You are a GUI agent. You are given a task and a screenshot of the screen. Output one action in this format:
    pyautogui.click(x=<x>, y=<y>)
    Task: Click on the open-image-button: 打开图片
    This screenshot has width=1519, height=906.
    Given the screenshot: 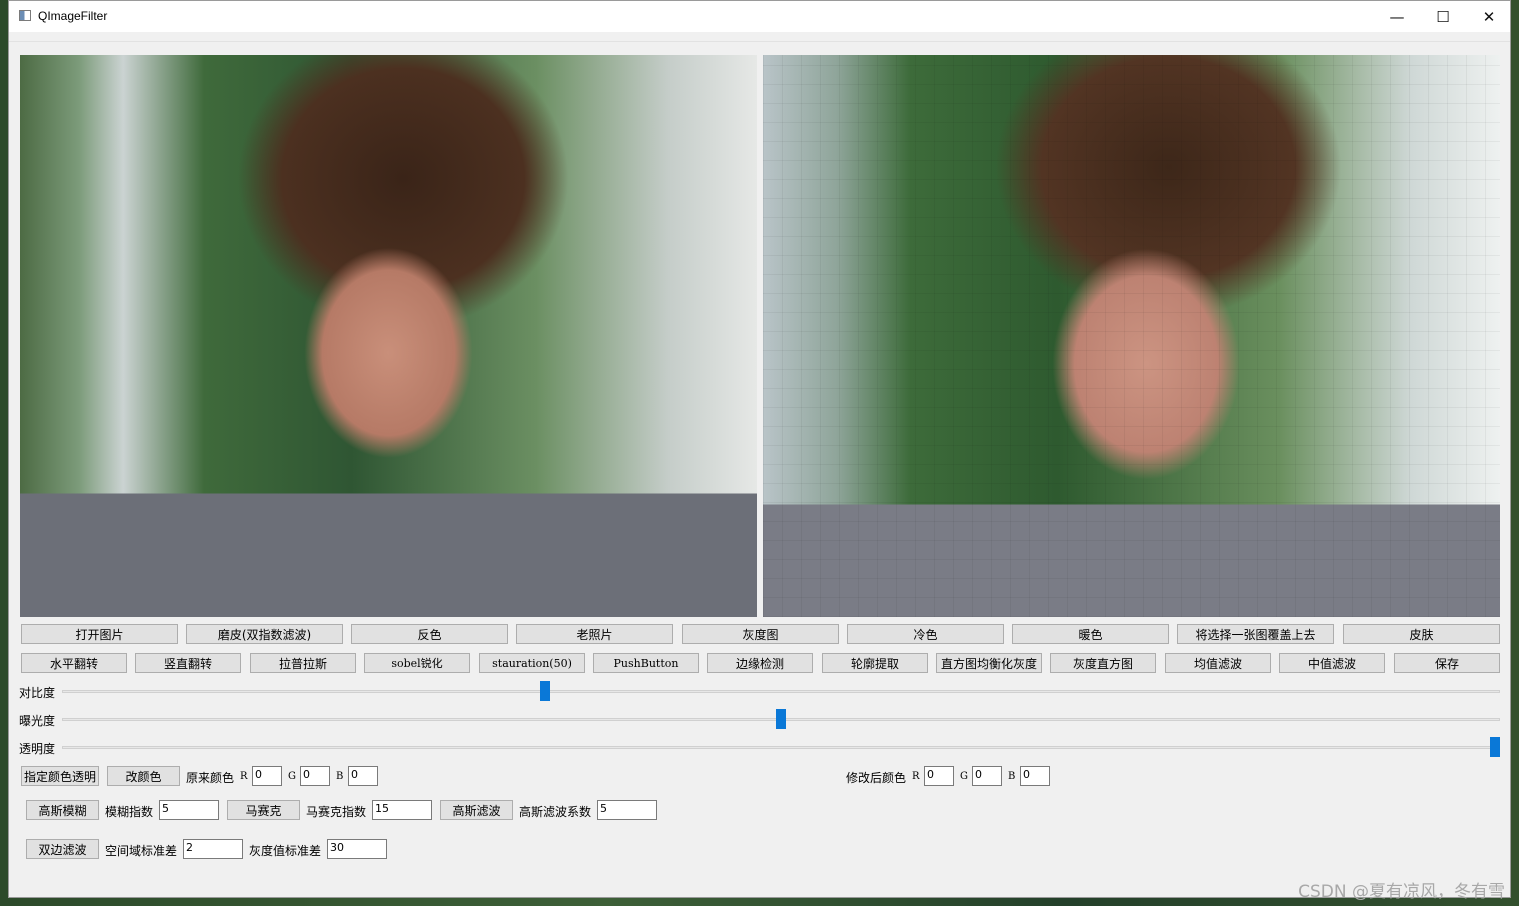 What is the action you would take?
    pyautogui.click(x=99, y=634)
    